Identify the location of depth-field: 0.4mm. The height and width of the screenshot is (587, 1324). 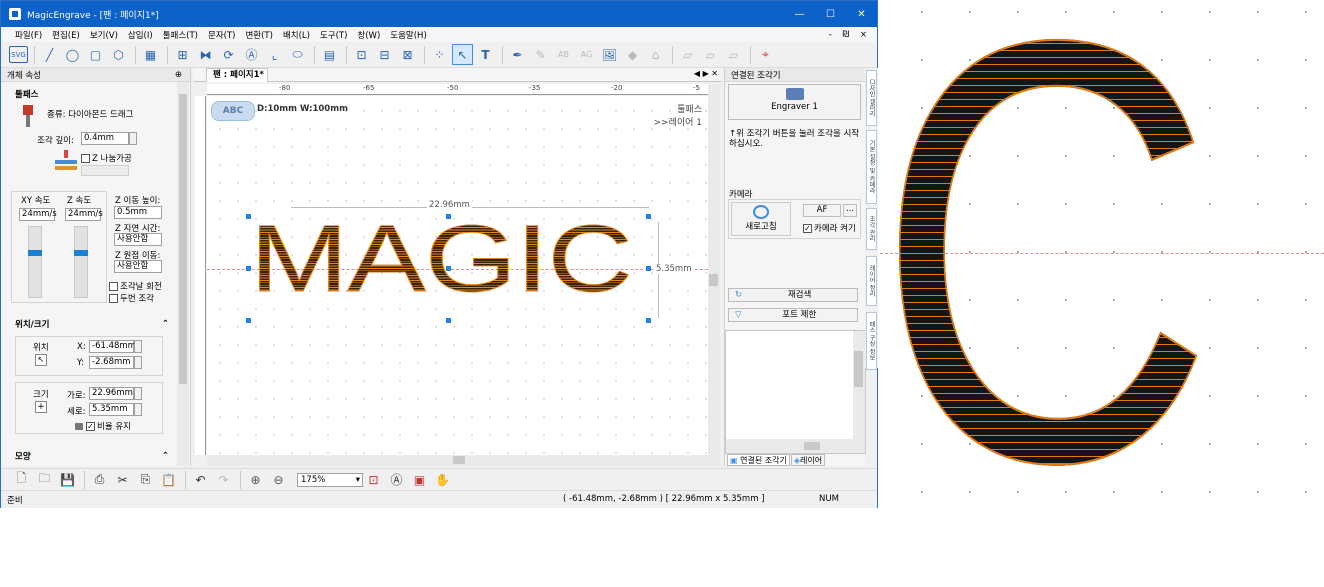
(109, 138).